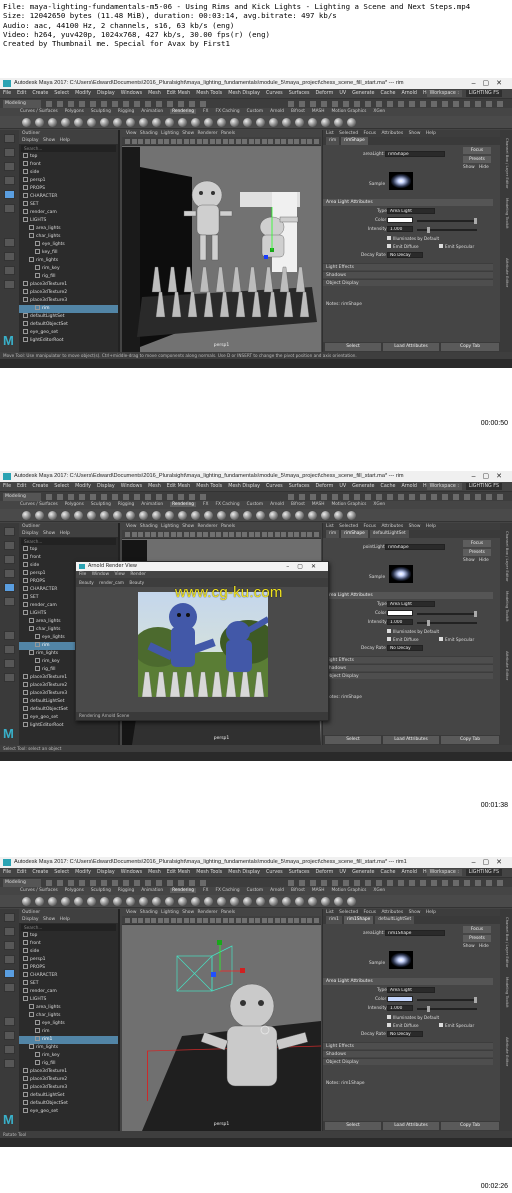 This screenshot has height=1193, width=512. Describe the element at coordinates (68, 285) in the screenshot. I see `outliner-item: place3dTexture1` at that location.